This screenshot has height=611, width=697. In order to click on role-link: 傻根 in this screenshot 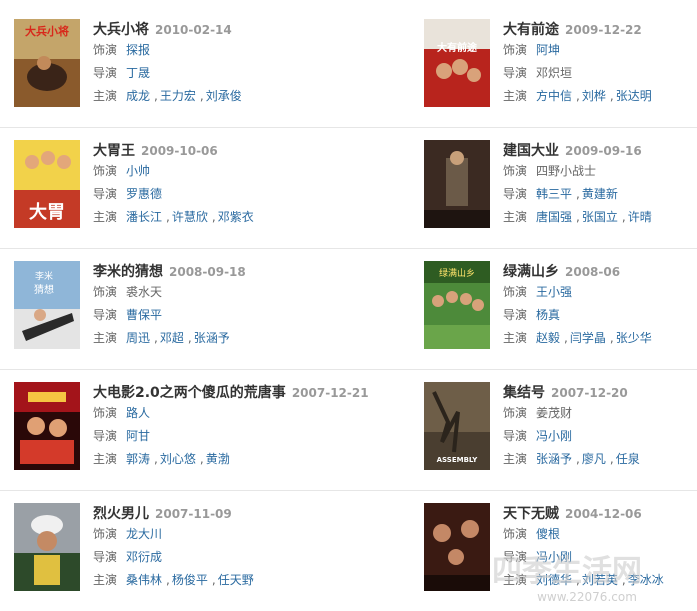, I will do `click(548, 534)`.